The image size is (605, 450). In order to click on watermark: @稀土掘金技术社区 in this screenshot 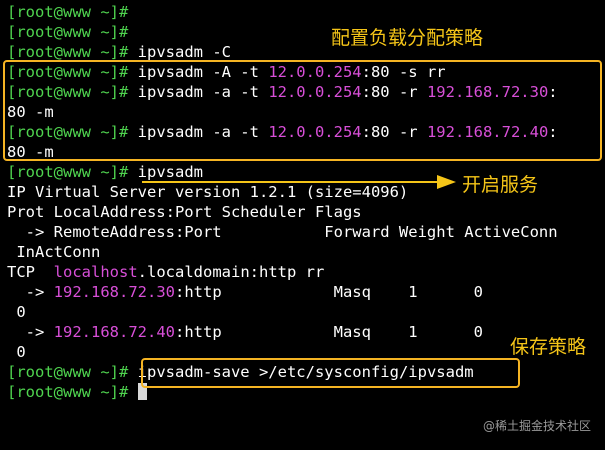, I will do `click(536, 426)`.